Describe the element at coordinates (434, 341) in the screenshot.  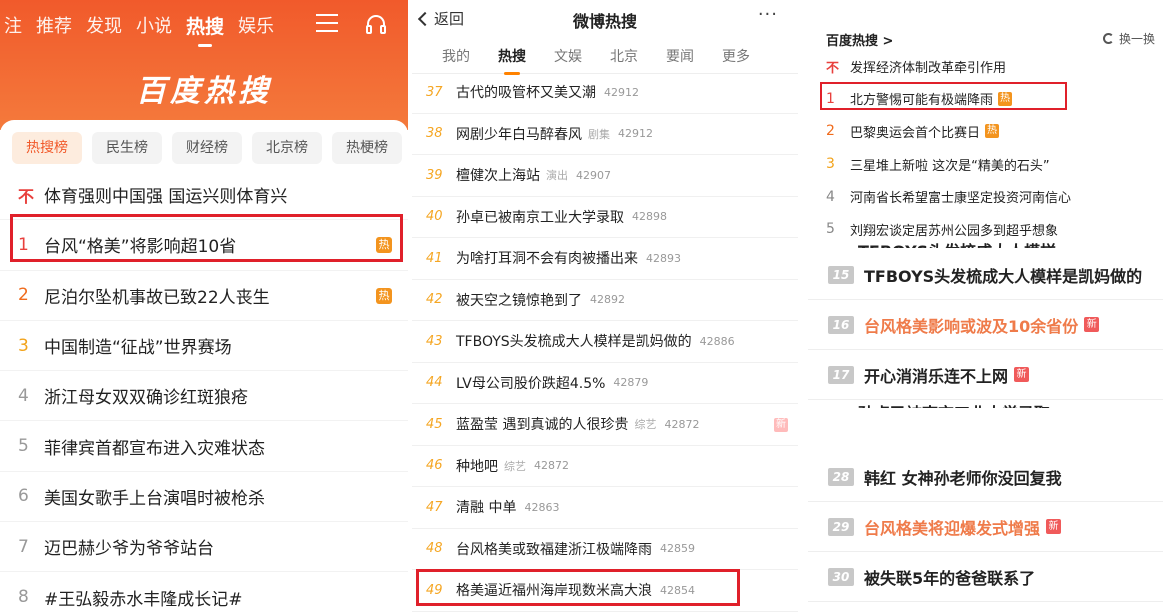
I see `rank-number: 43` at that location.